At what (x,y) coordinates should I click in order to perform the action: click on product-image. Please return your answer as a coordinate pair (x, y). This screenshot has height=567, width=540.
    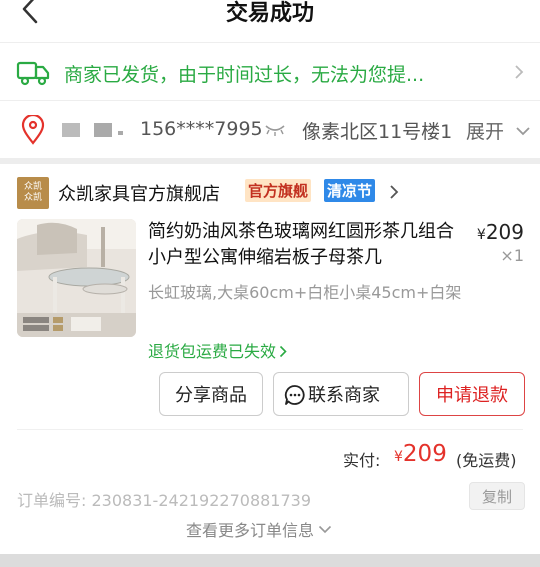
    Looking at the image, I should click on (76, 278).